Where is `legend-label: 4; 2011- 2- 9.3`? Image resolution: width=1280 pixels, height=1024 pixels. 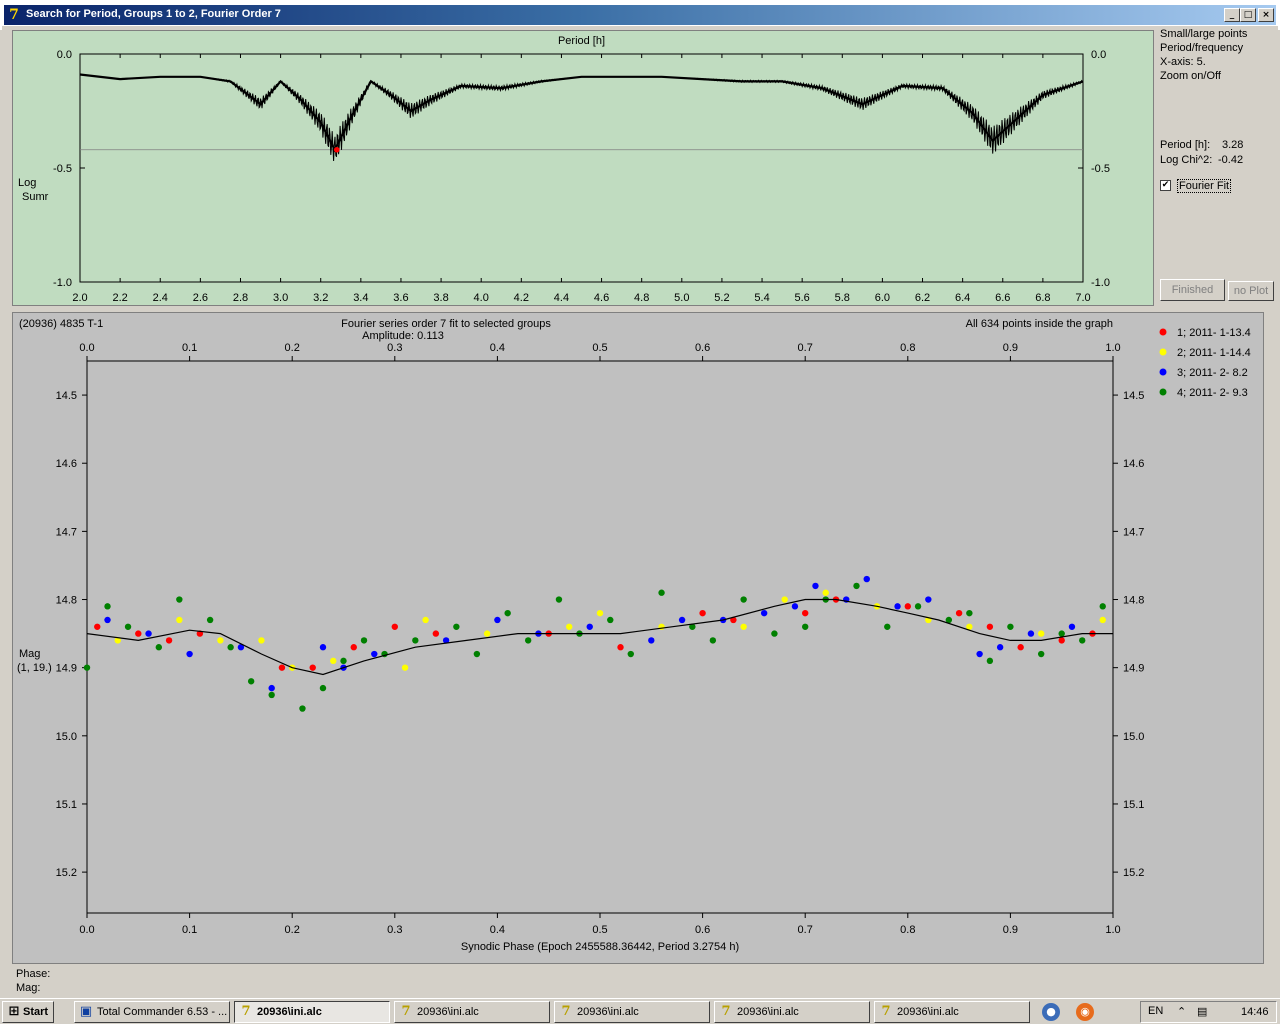 legend-label: 4; 2011- 2- 9.3 is located at coordinates (1212, 393).